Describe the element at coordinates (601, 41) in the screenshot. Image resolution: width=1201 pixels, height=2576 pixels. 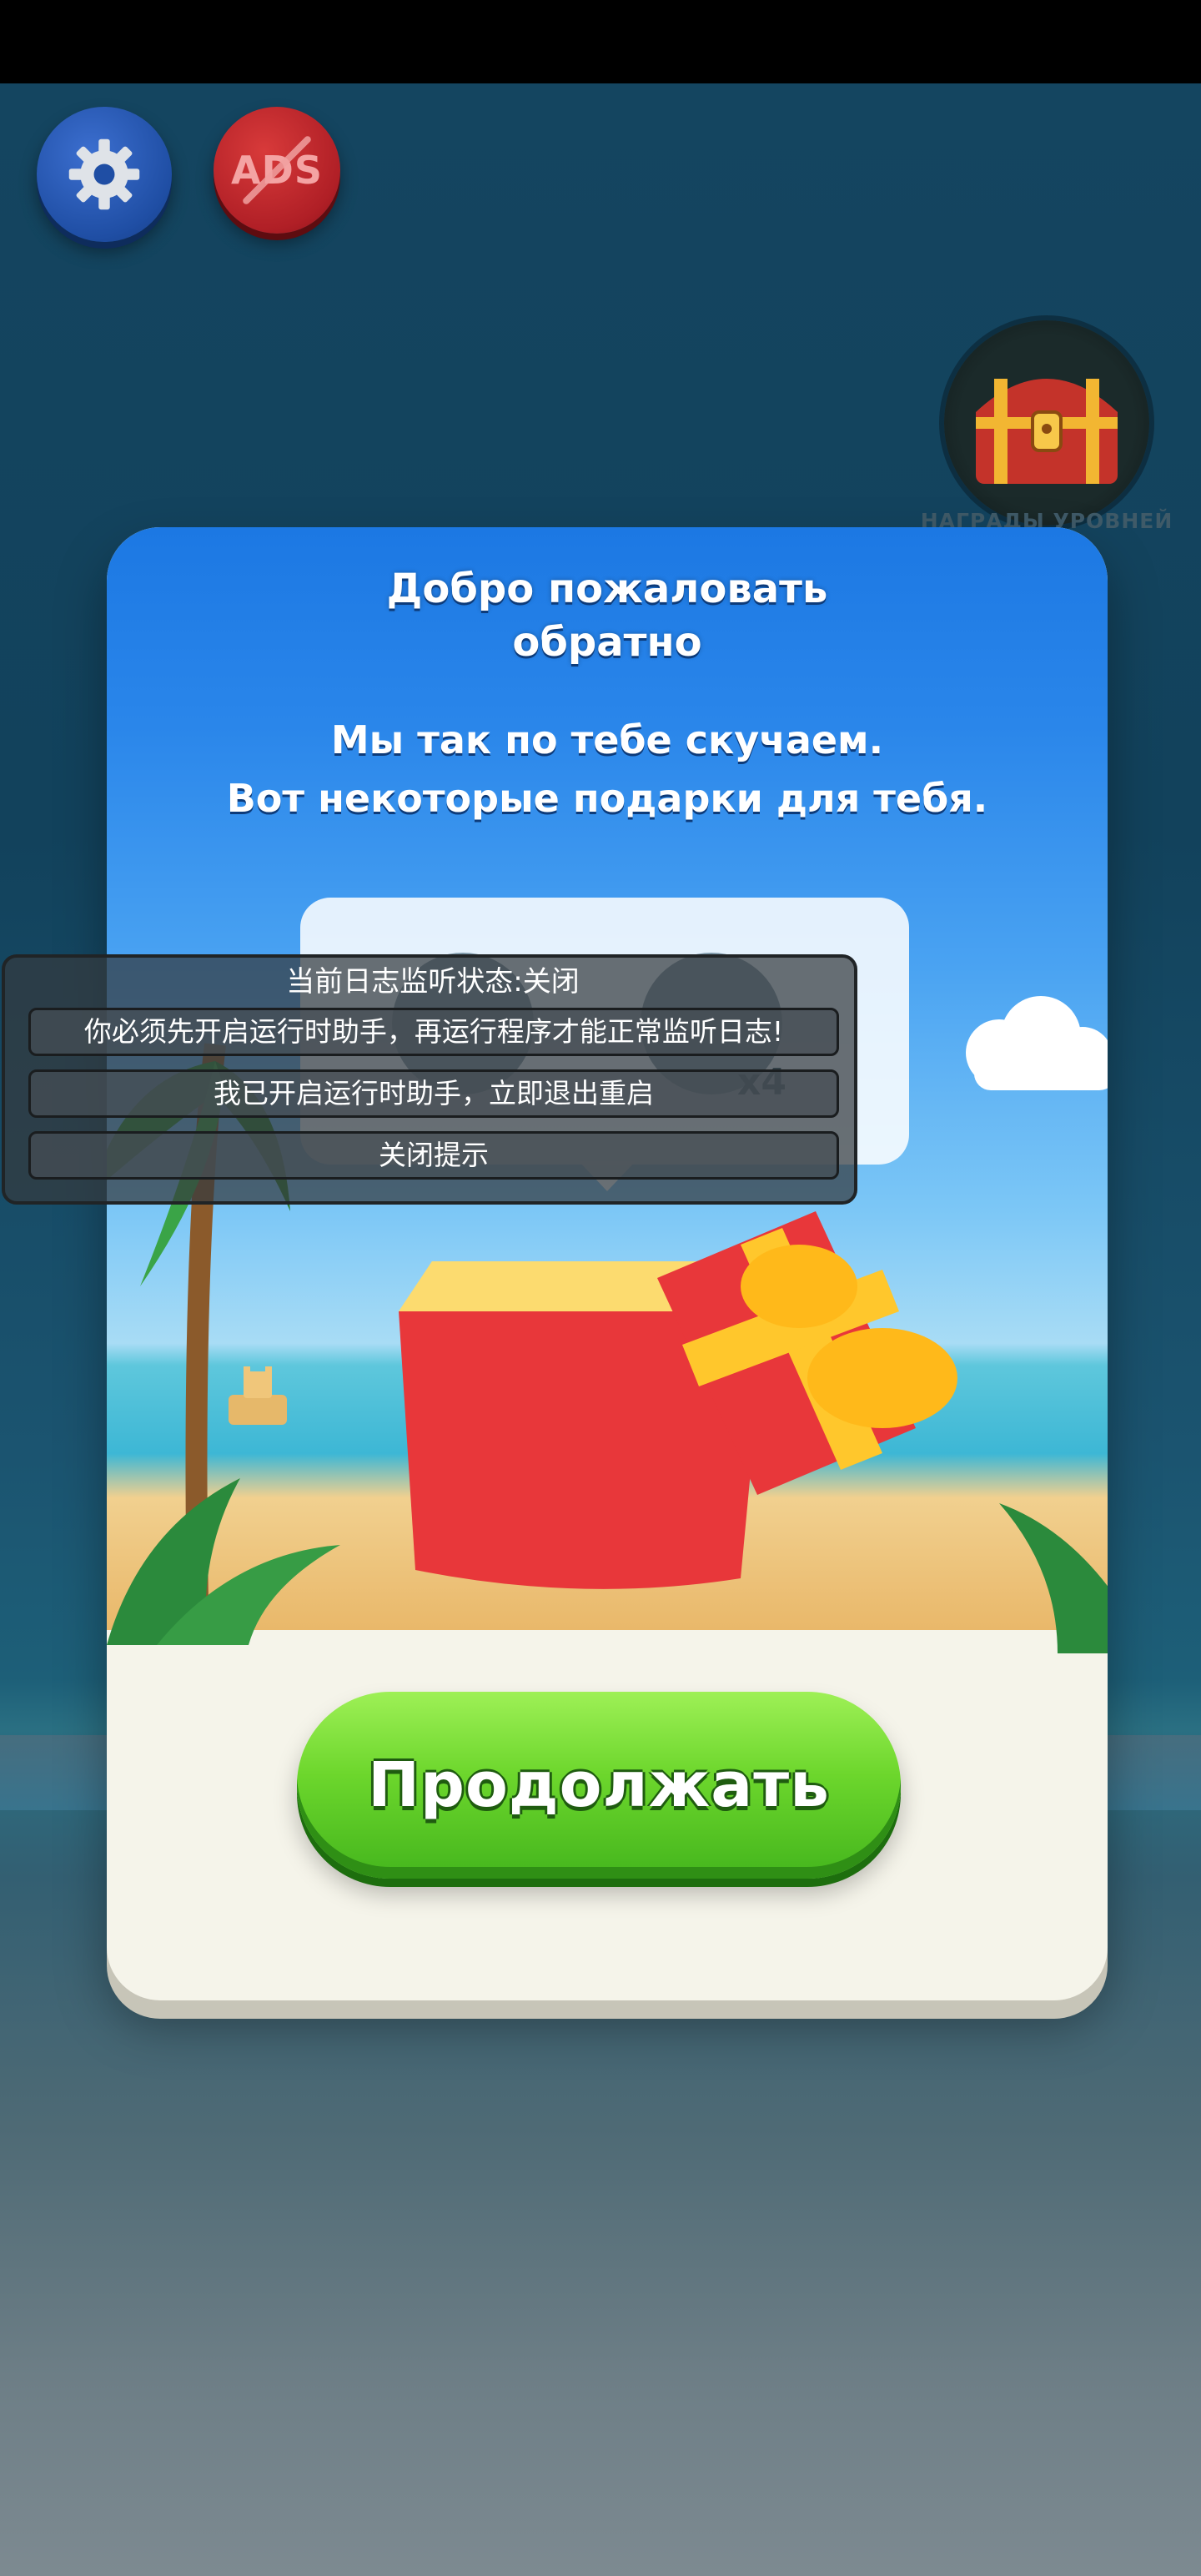
I see `status-bar` at that location.